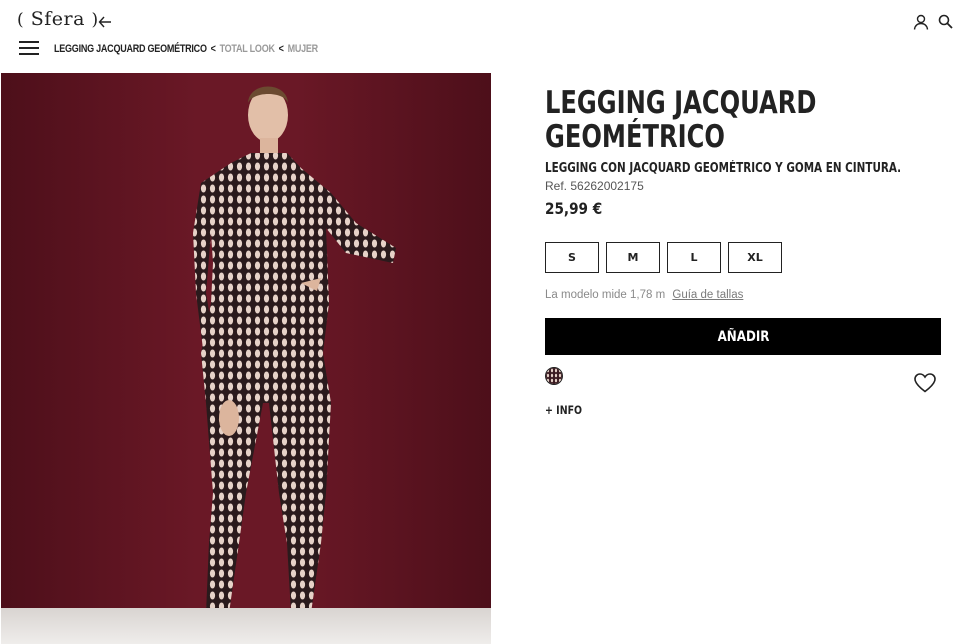  What do you see at coordinates (247, 49) in the screenshot?
I see `breadcrumb-total-look: TOTAL LOOK` at bounding box center [247, 49].